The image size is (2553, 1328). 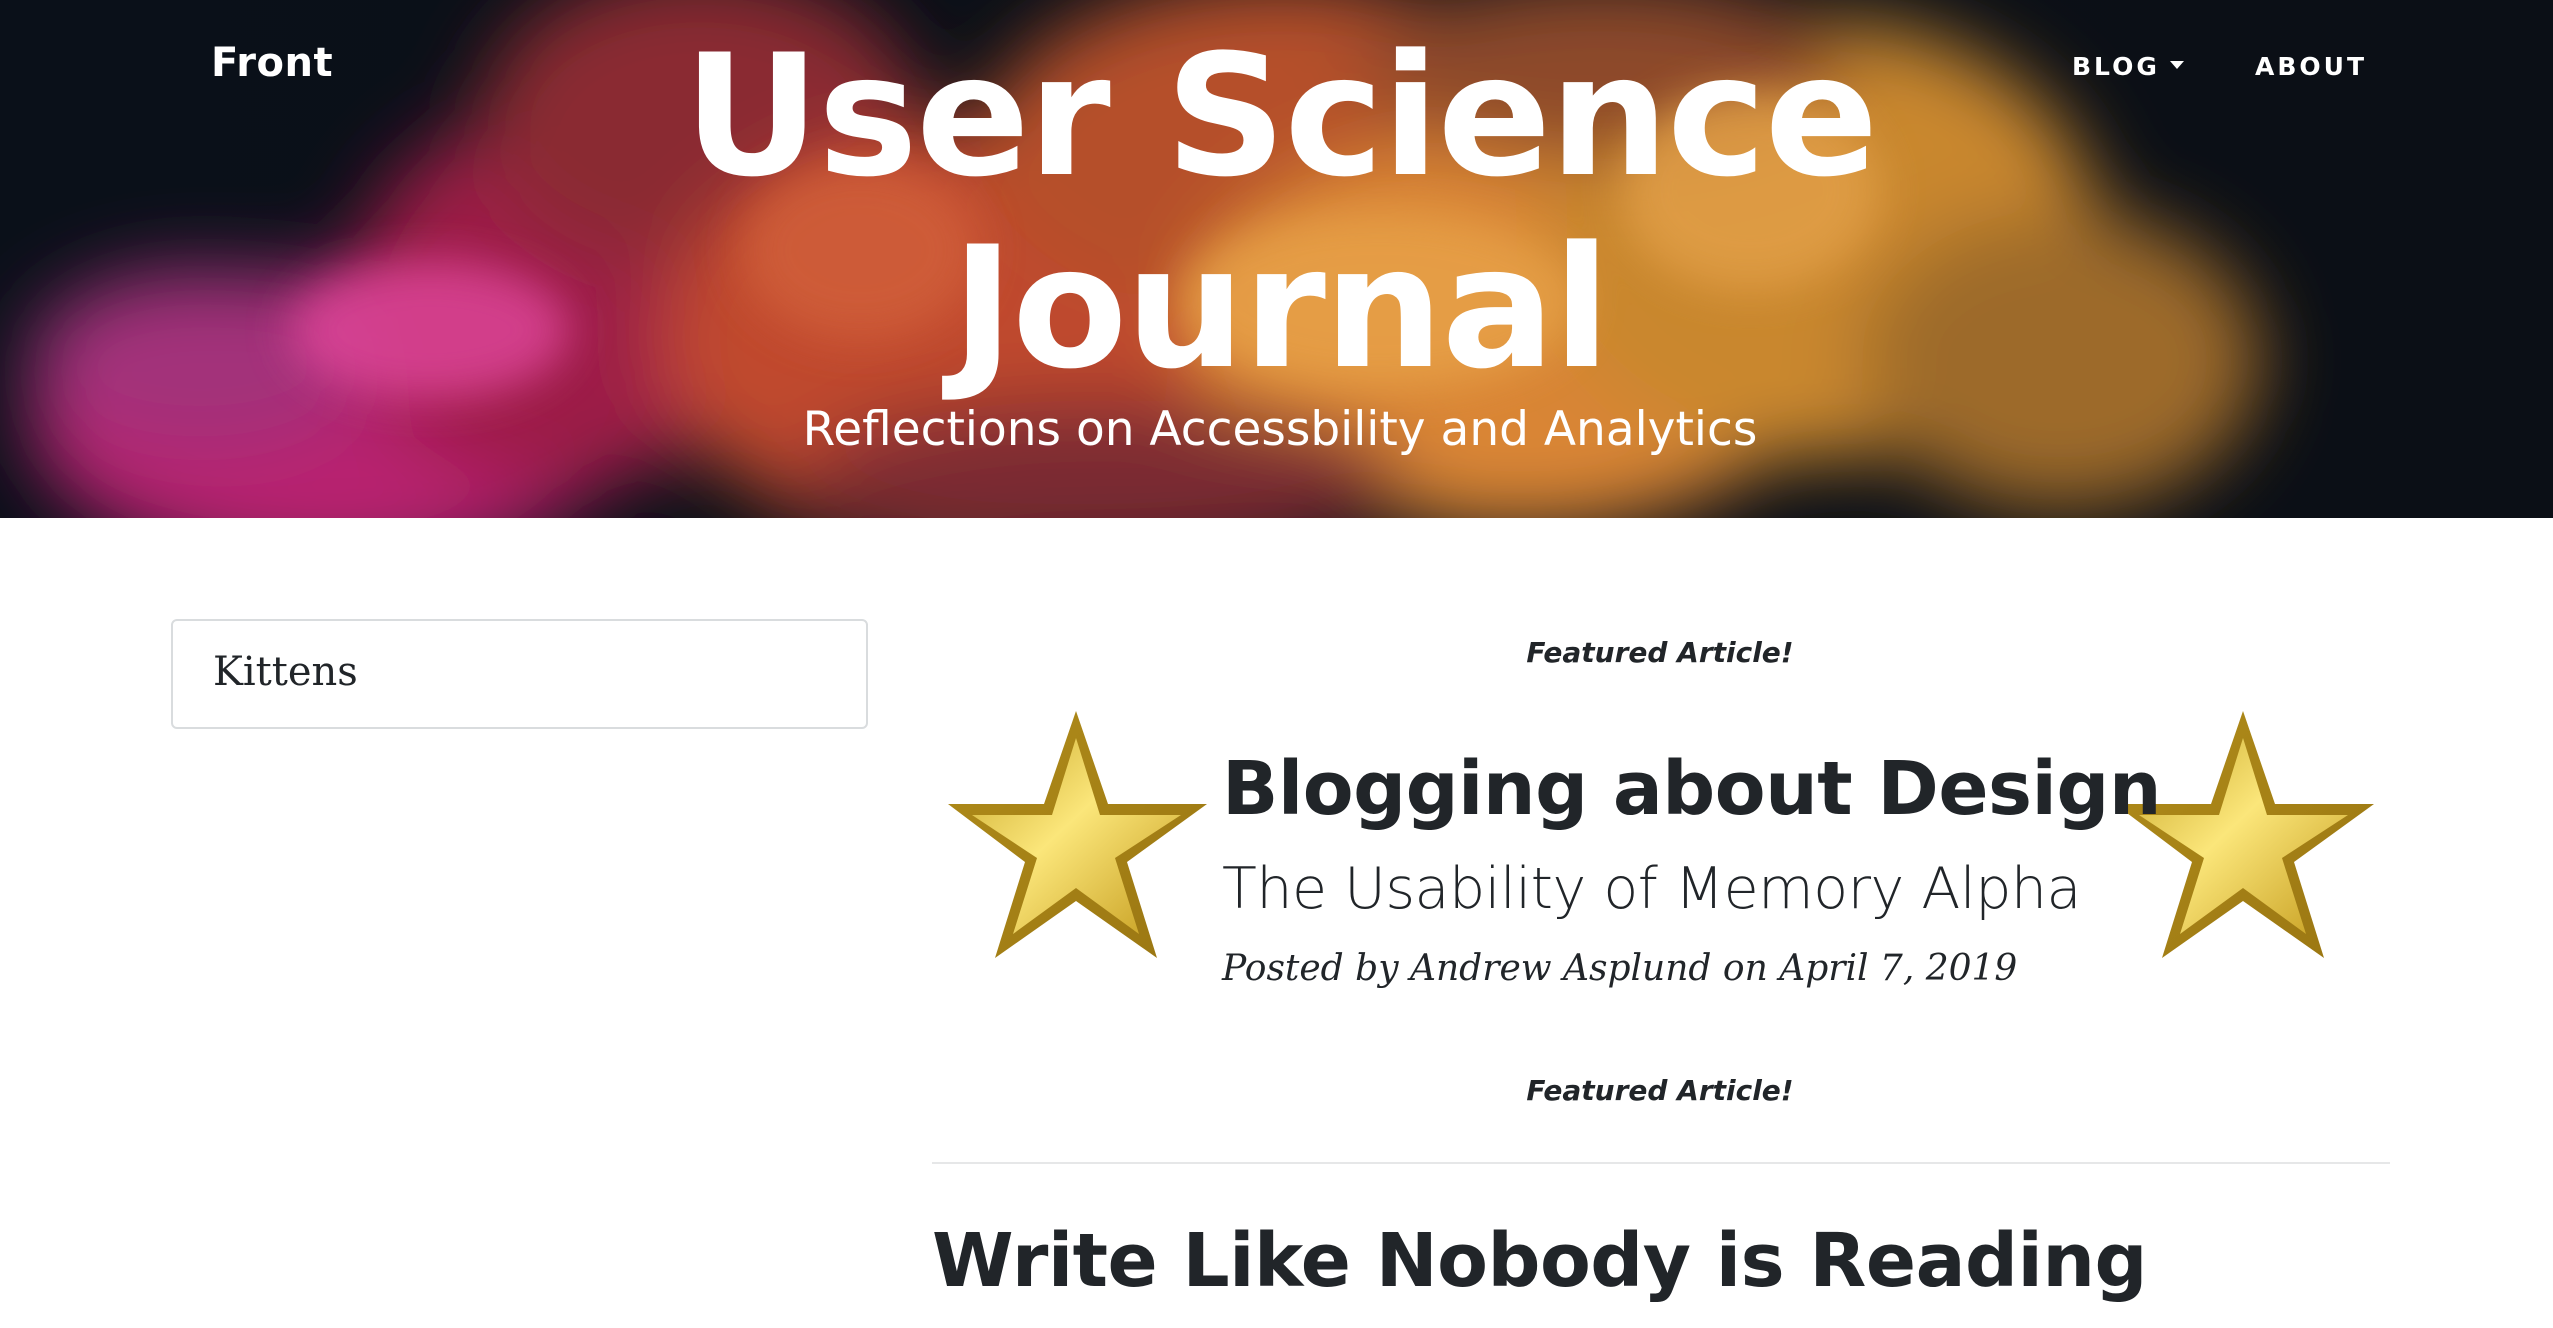 I want to click on featured-article-label-bottom: Featured Article!, so click(x=1660, y=1090).